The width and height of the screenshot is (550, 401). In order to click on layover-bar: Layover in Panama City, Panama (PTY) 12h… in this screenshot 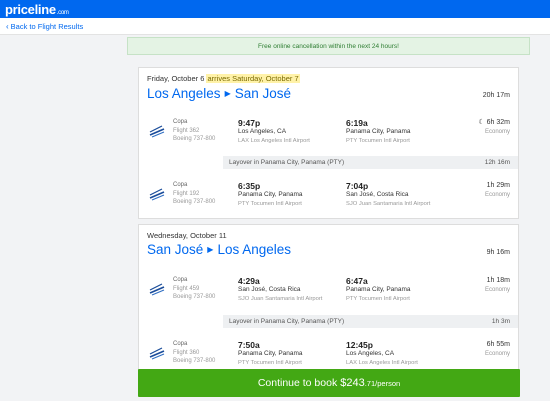, I will do `click(370, 162)`.